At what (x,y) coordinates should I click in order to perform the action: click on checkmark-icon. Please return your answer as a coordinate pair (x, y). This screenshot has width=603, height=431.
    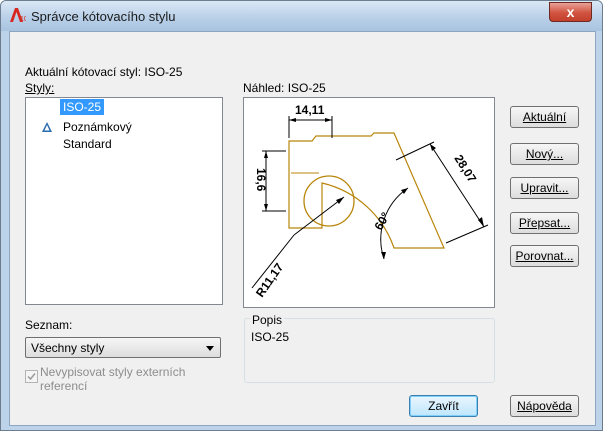
    Looking at the image, I should click on (31, 377).